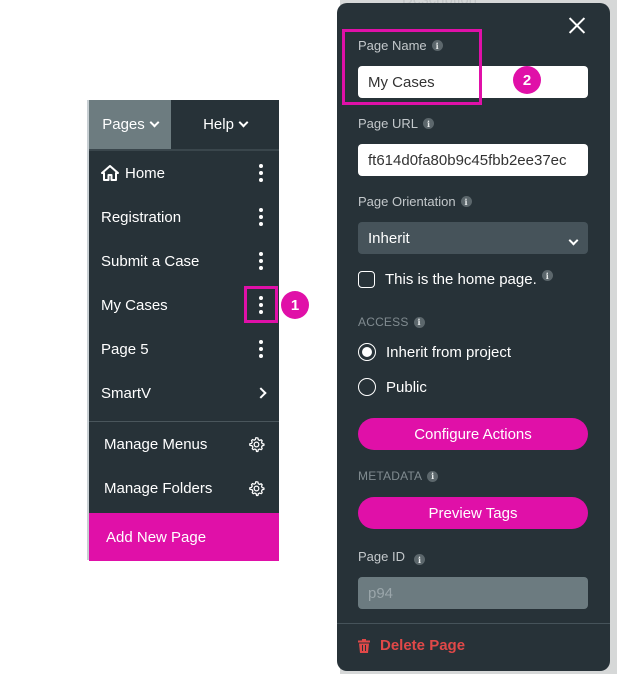  I want to click on page-orientation-label-text: Page Orientation, so click(407, 201).